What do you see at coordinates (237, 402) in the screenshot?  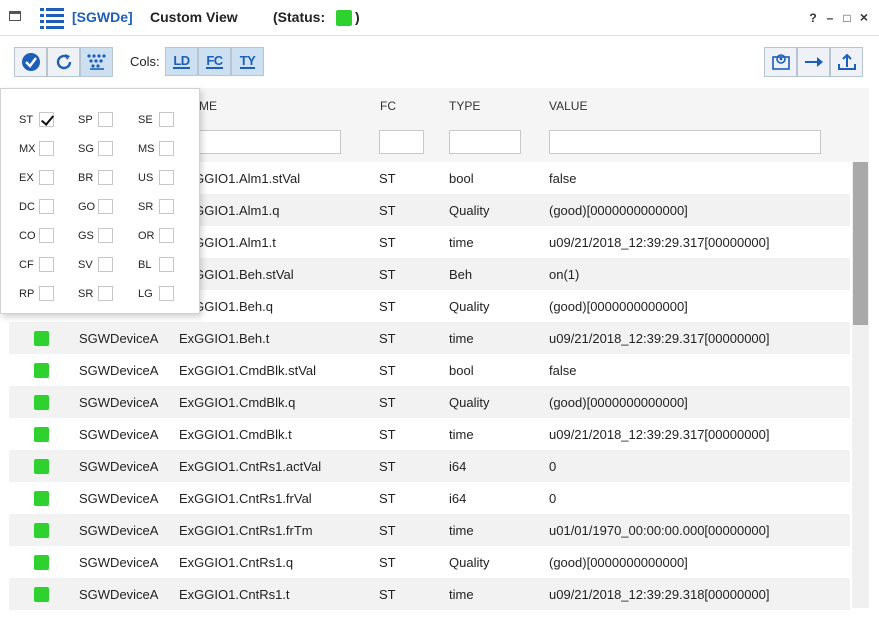 I see `cell-name: ExGGIO1.CmdBlk.q` at bounding box center [237, 402].